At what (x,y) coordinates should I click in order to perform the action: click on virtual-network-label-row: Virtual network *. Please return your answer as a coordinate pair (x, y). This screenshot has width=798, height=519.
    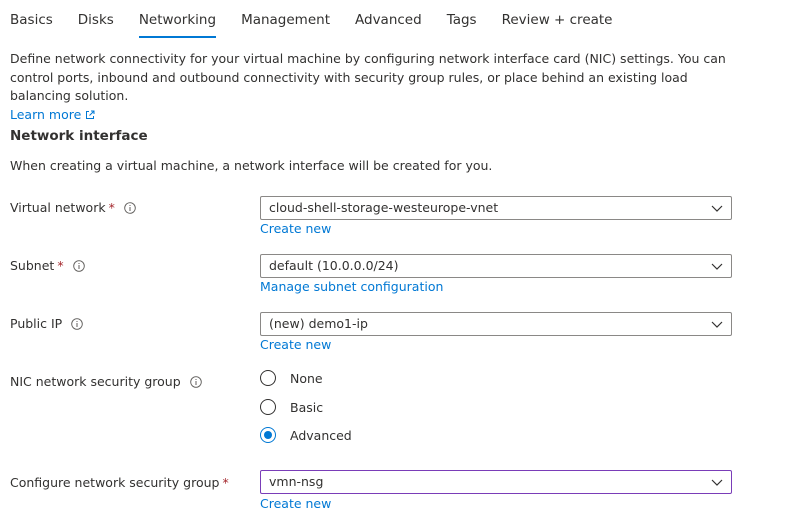
    Looking at the image, I should click on (73, 207).